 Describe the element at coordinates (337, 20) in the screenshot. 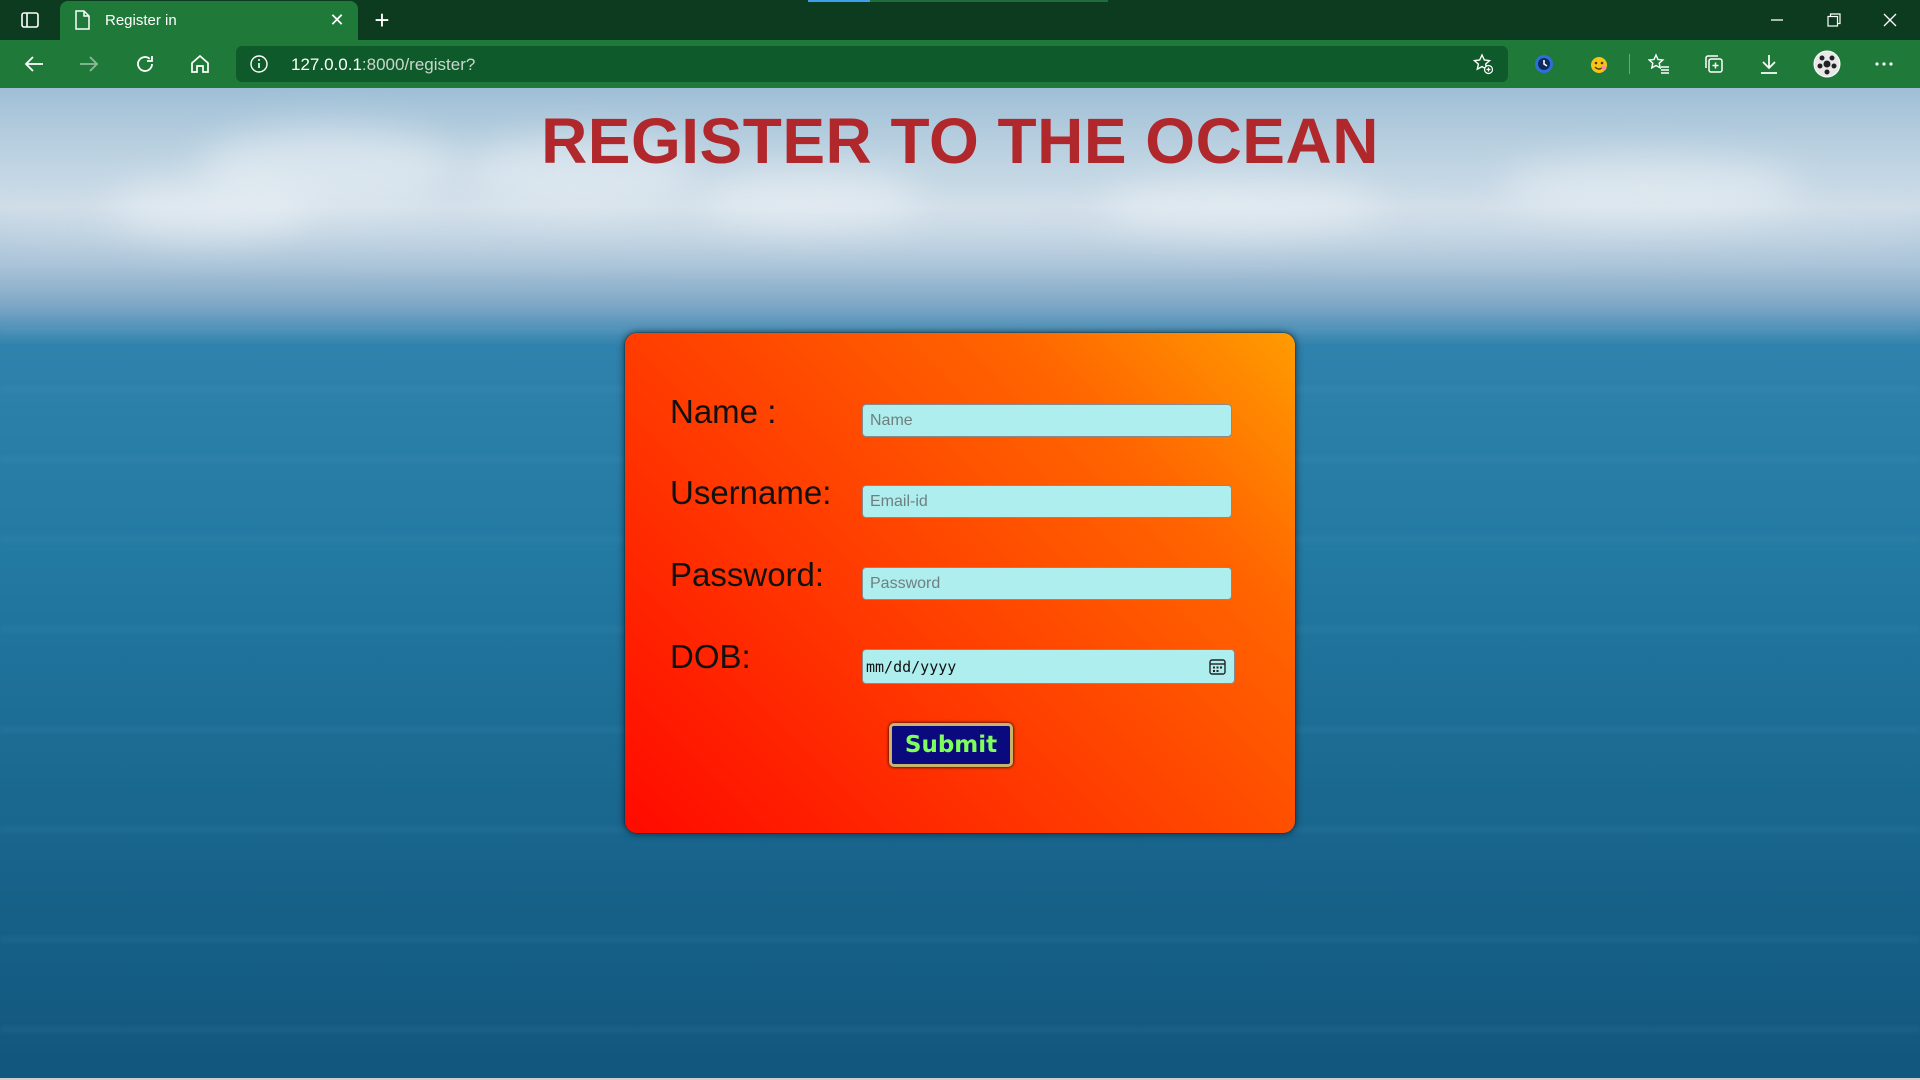

I see `close-icon: ✕` at that location.